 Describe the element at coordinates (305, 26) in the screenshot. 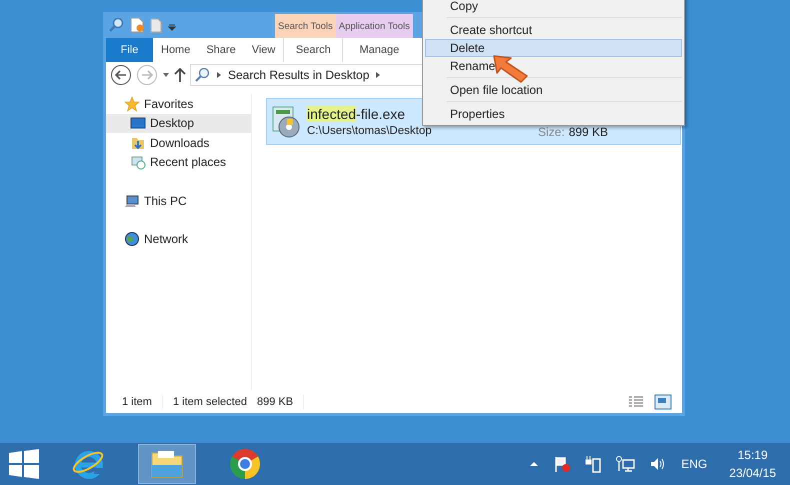

I see `context-tab-header: Search Tools` at that location.